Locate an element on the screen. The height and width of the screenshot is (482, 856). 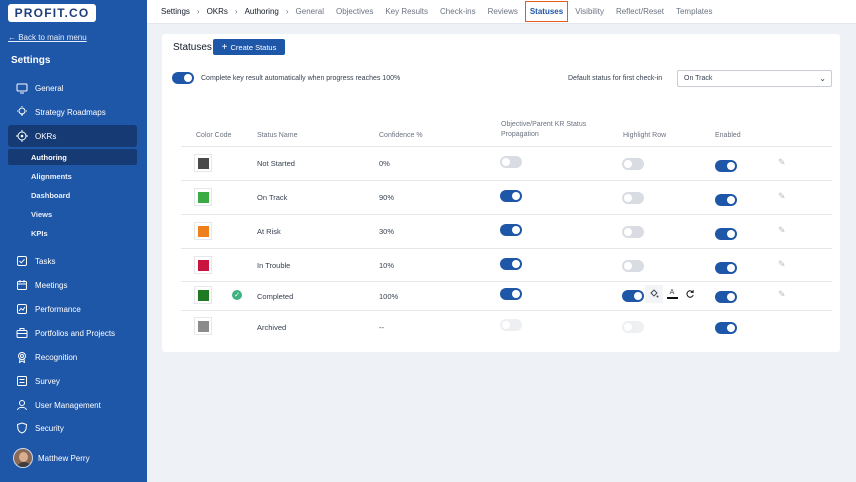
sidebar-subitem-kpis: KPIs is located at coordinates (72, 233).